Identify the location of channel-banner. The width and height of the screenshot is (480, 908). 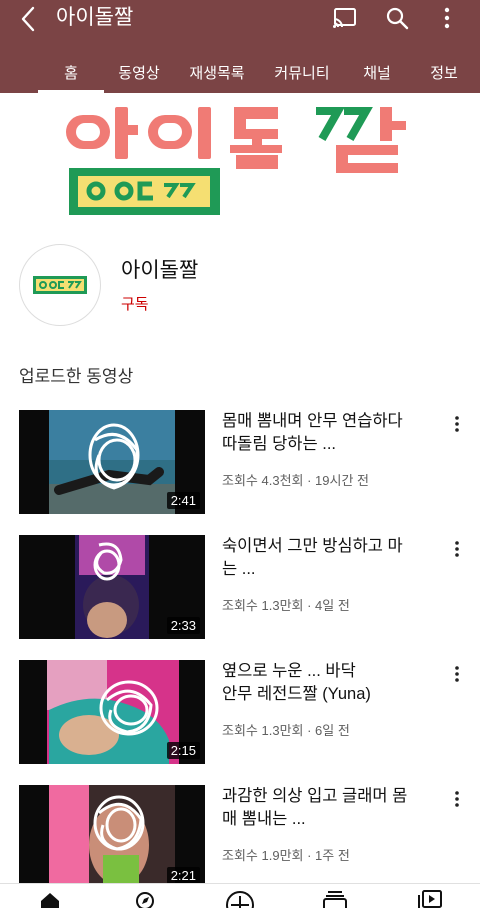
(240, 160).